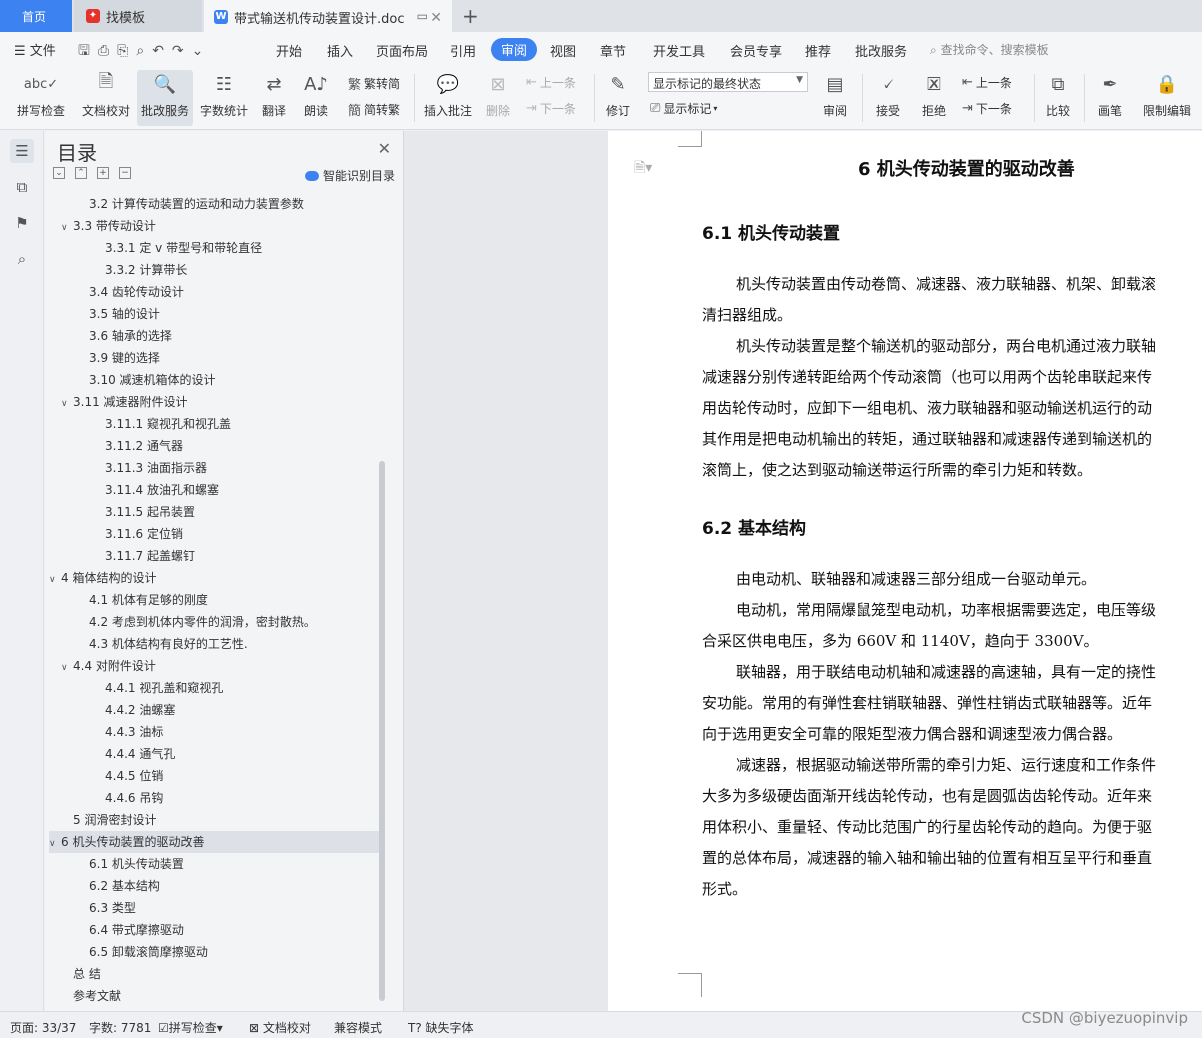 The width and height of the screenshot is (1202, 1038). I want to click on ink-button: ✒ 画笔, so click(1110, 94).